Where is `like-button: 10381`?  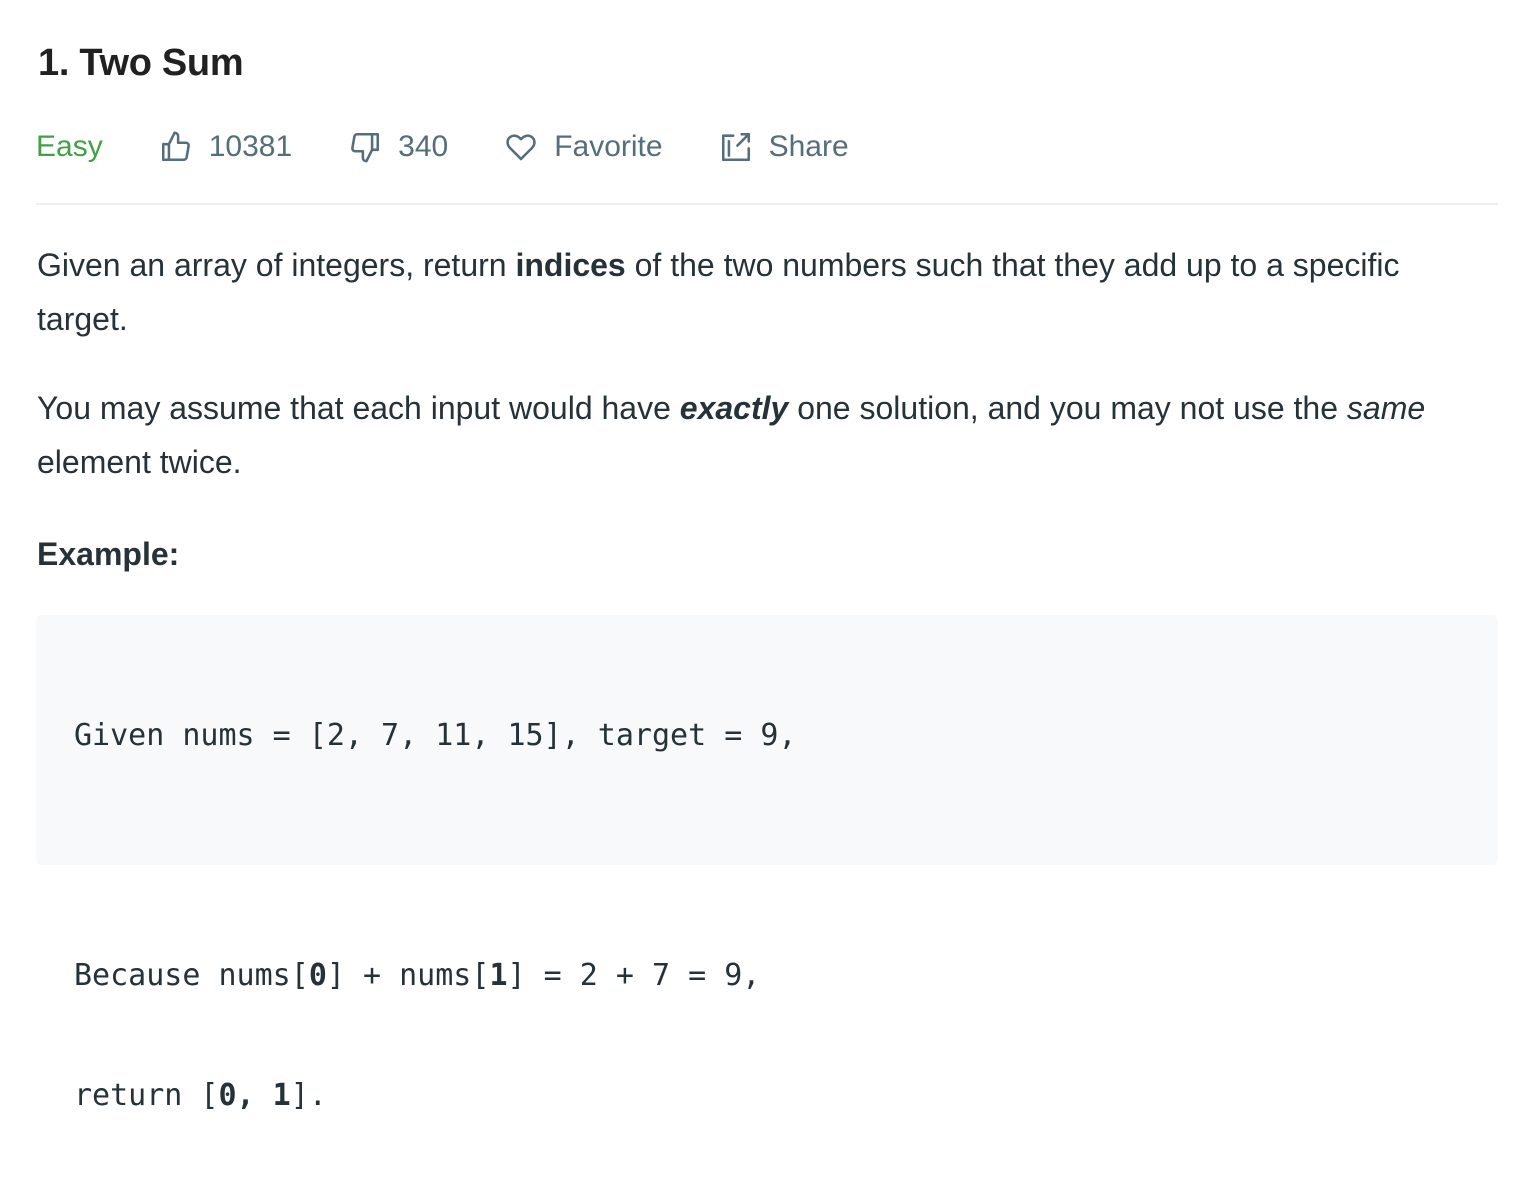 like-button: 10381 is located at coordinates (225, 147).